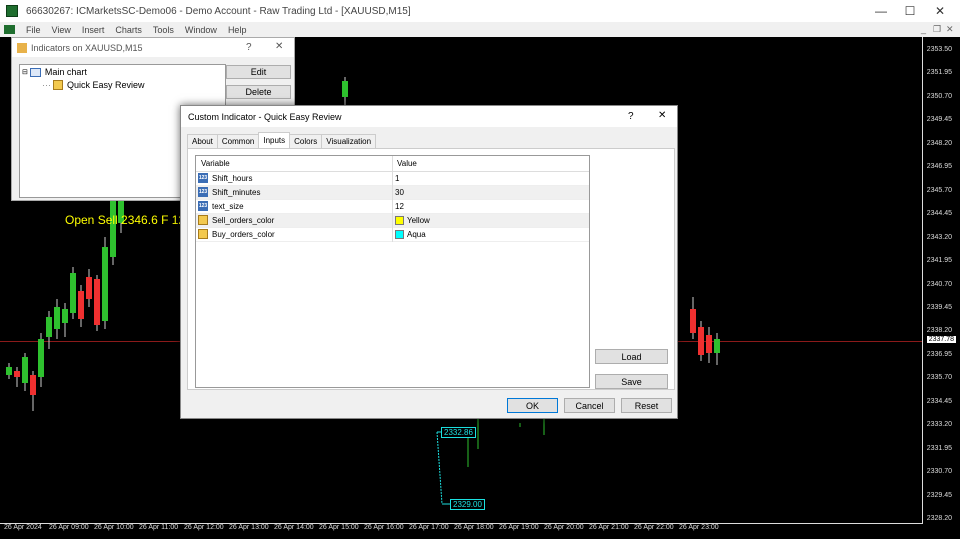 This screenshot has height=539, width=960. What do you see at coordinates (939, 307) in the screenshot?
I see `price-tick-label: 2339.45` at bounding box center [939, 307].